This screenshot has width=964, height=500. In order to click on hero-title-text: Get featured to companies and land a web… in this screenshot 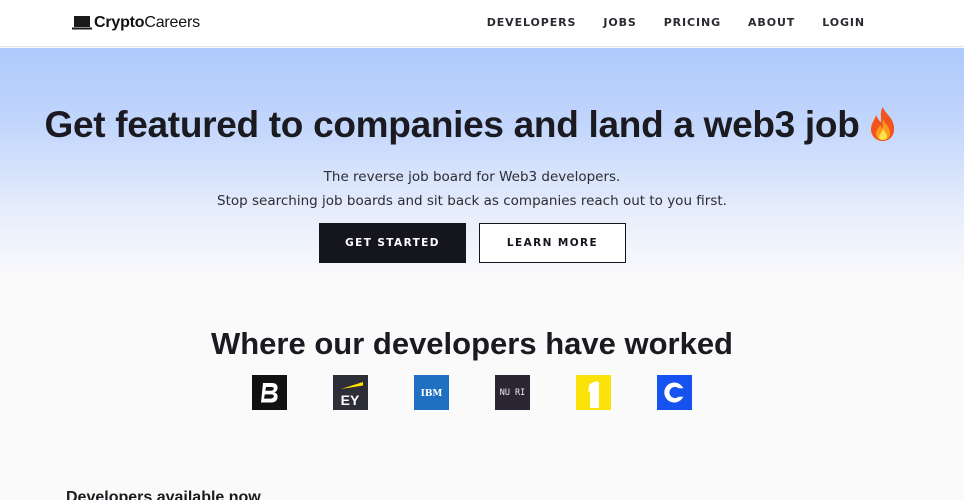, I will do `click(452, 124)`.